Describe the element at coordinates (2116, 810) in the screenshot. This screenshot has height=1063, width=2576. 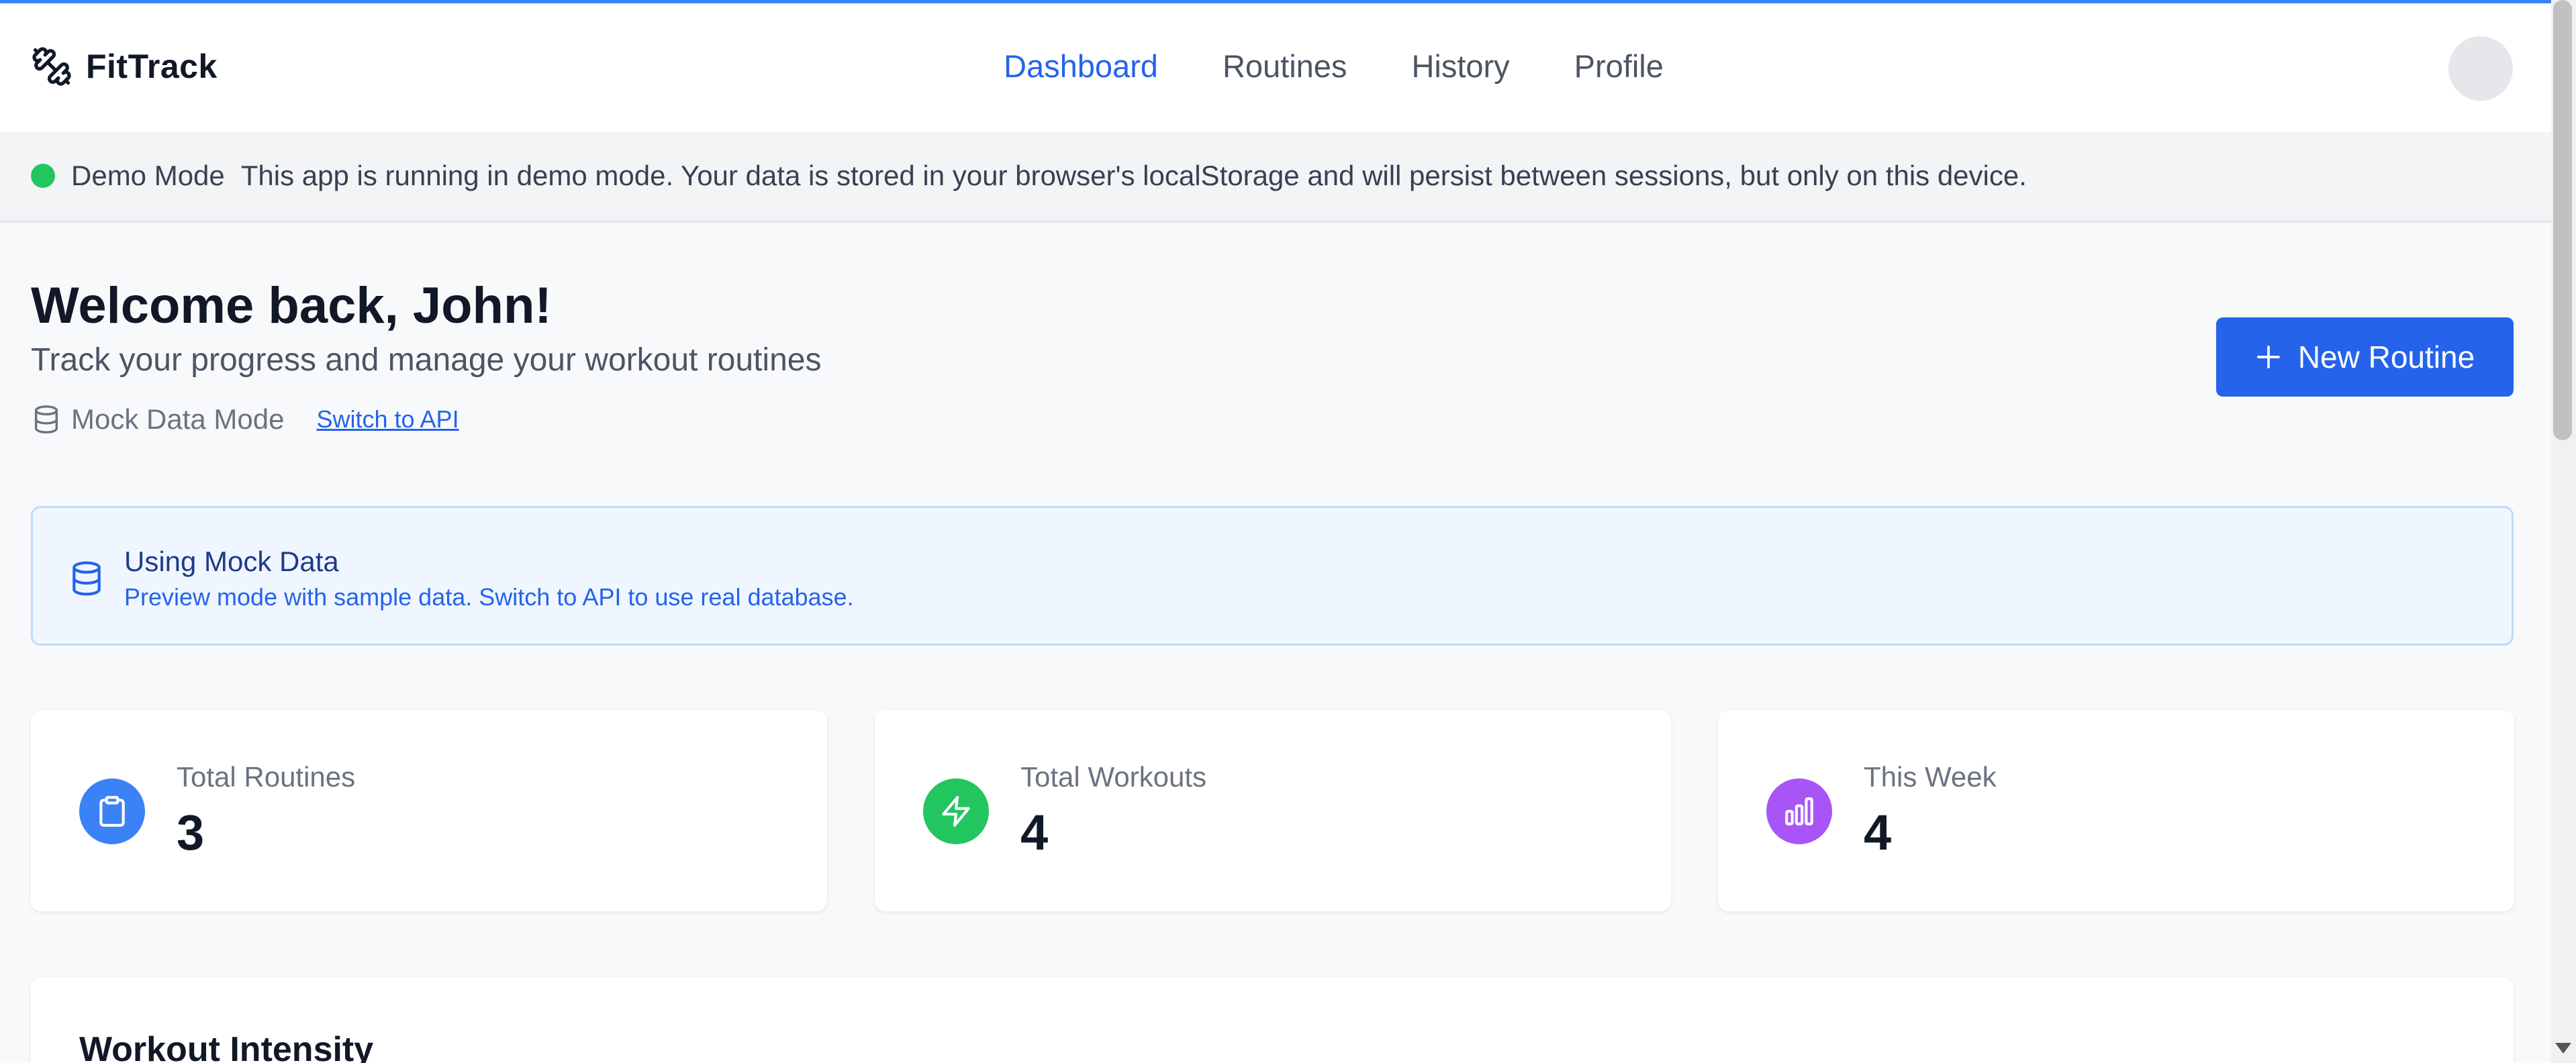
I see `stat-card-this-week: This Week 4` at that location.